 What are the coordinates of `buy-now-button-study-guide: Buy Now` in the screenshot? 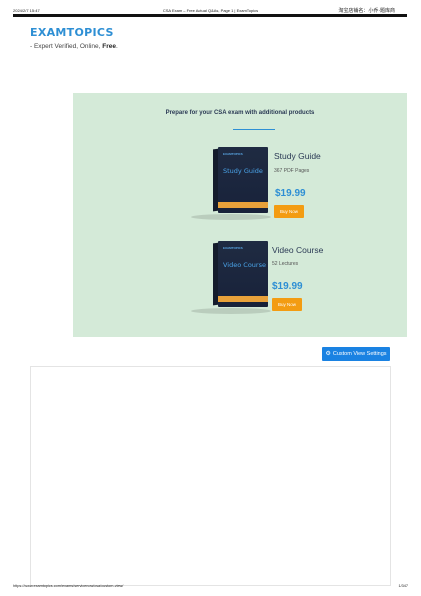 It's located at (289, 211).